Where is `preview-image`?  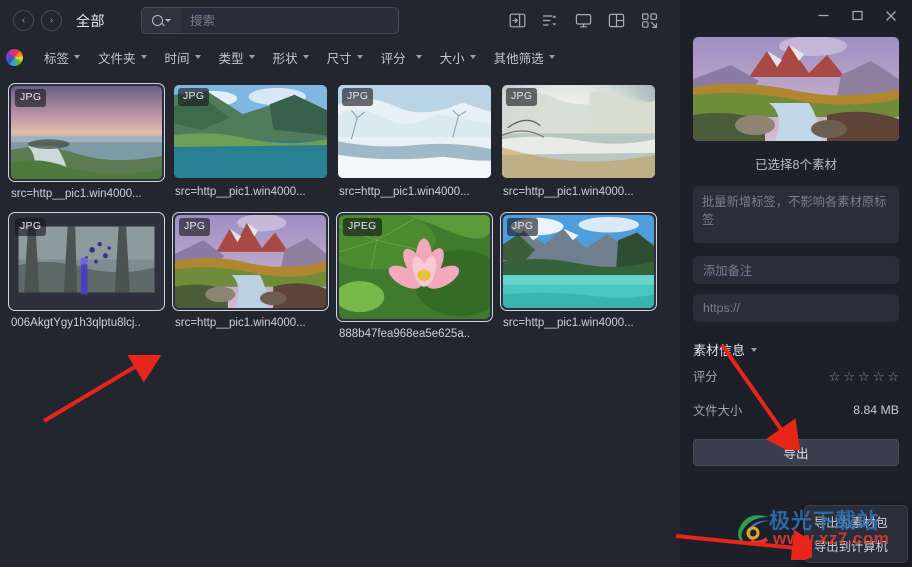
preview-image is located at coordinates (796, 89).